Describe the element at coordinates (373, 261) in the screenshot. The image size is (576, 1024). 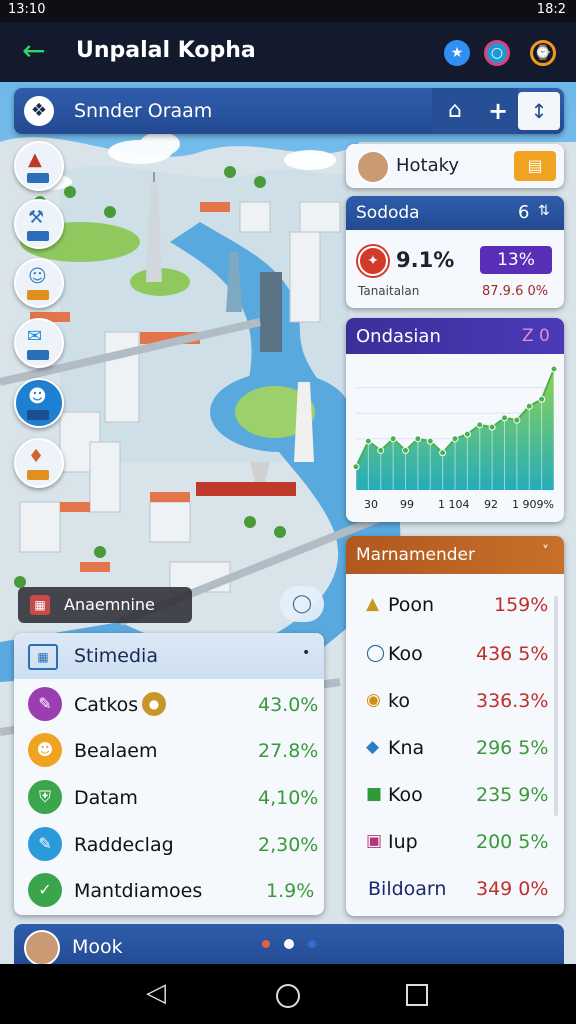
I see `target-icon: ✦` at that location.